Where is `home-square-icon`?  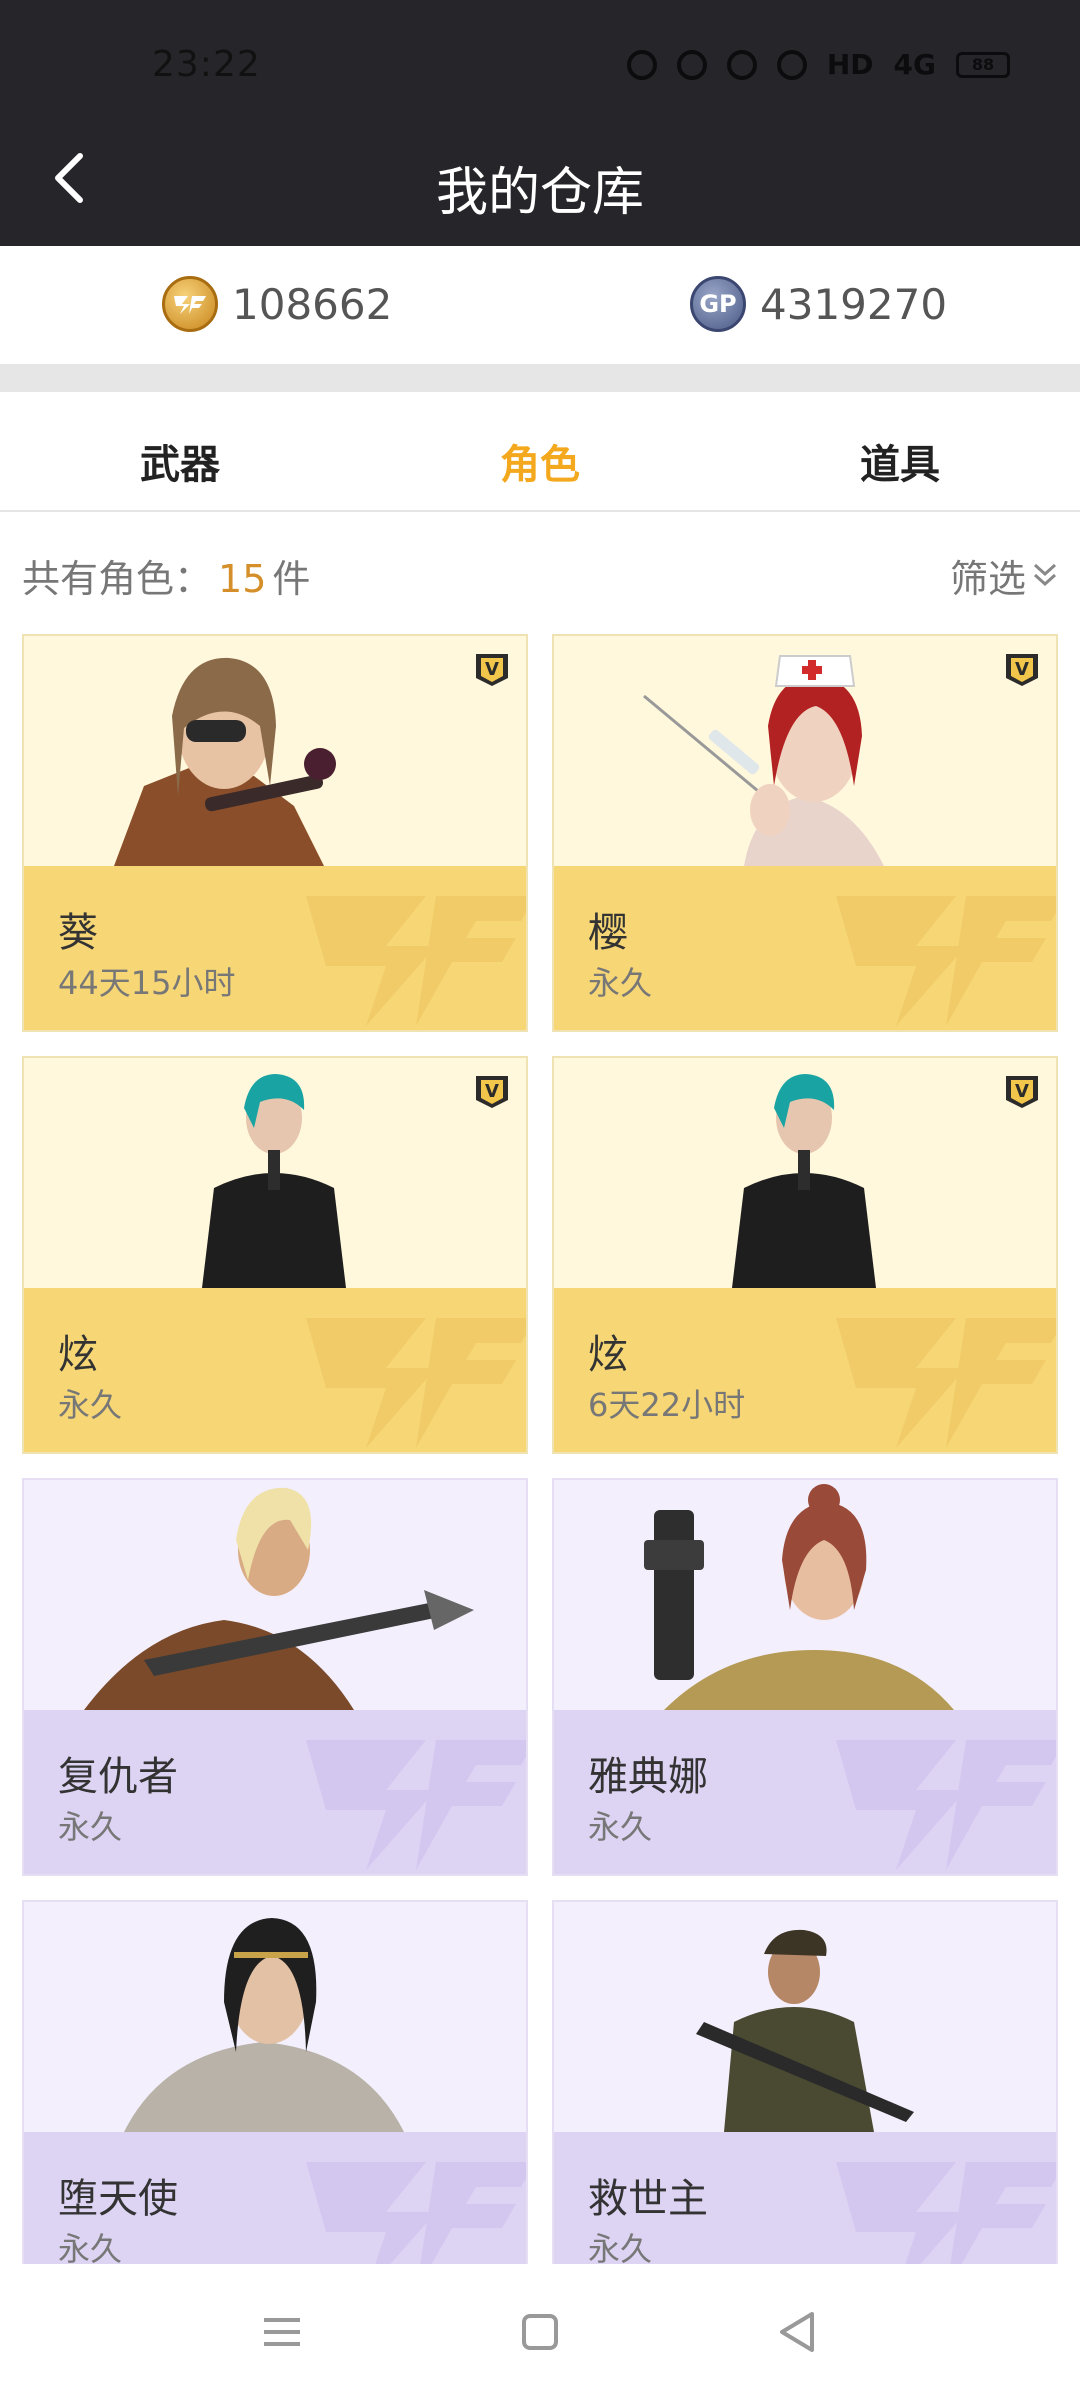
home-square-icon is located at coordinates (540, 2332).